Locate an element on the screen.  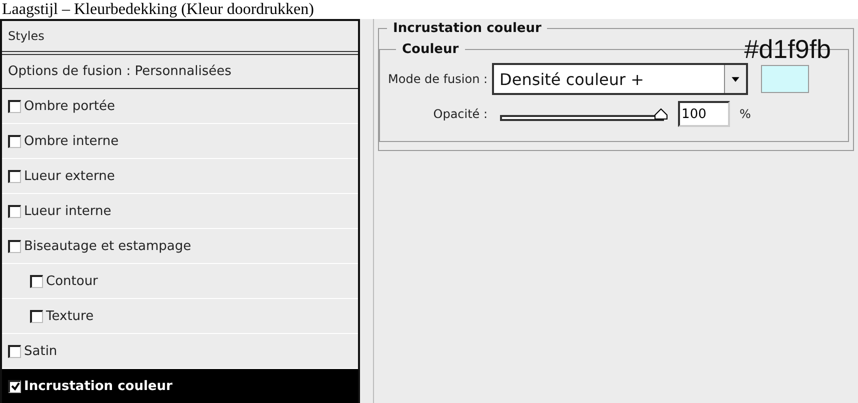
dropdown-caret-icon is located at coordinates (735, 79).